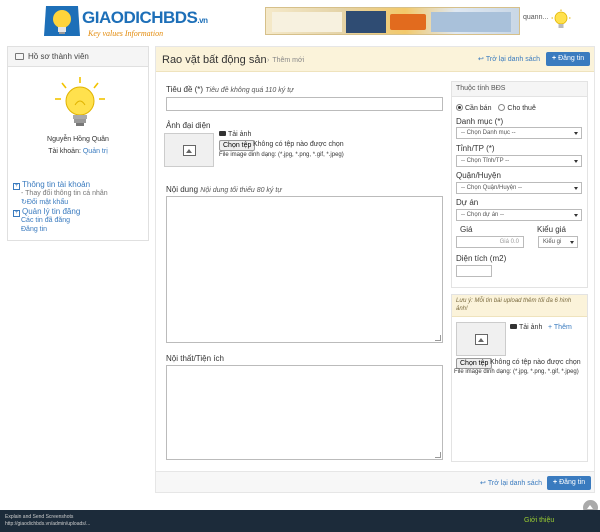 The image size is (600, 532). I want to click on form-footer: ↩ Trở lại danh sách + Đăng tin, so click(375, 481).